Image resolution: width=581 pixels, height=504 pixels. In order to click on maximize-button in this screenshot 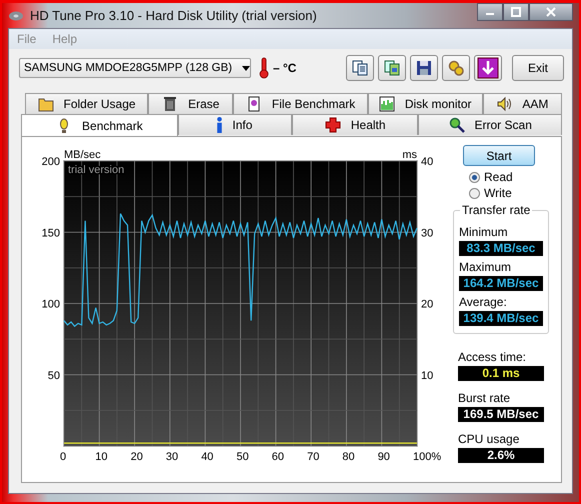, I will do `click(516, 12)`.